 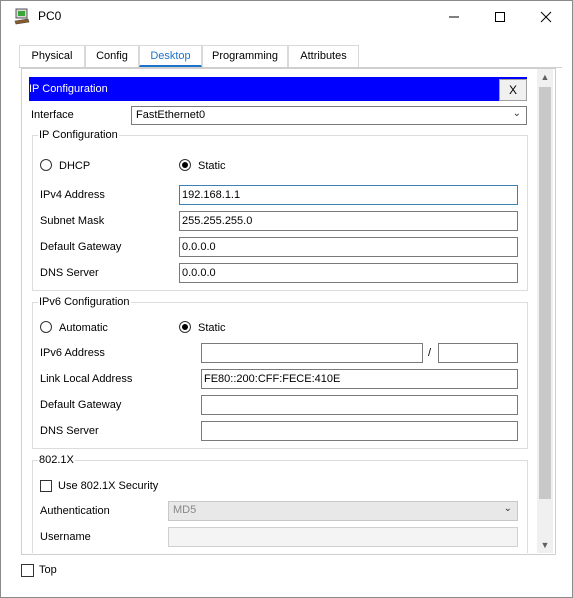 I want to click on panel-close-button: X, so click(x=513, y=90).